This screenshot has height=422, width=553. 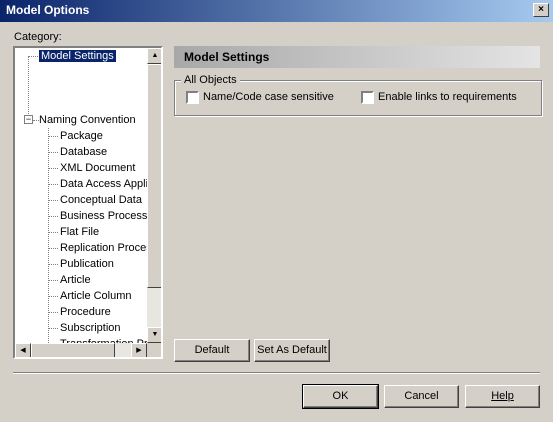 What do you see at coordinates (210, 80) in the screenshot?
I see `group-title: All Objects` at bounding box center [210, 80].